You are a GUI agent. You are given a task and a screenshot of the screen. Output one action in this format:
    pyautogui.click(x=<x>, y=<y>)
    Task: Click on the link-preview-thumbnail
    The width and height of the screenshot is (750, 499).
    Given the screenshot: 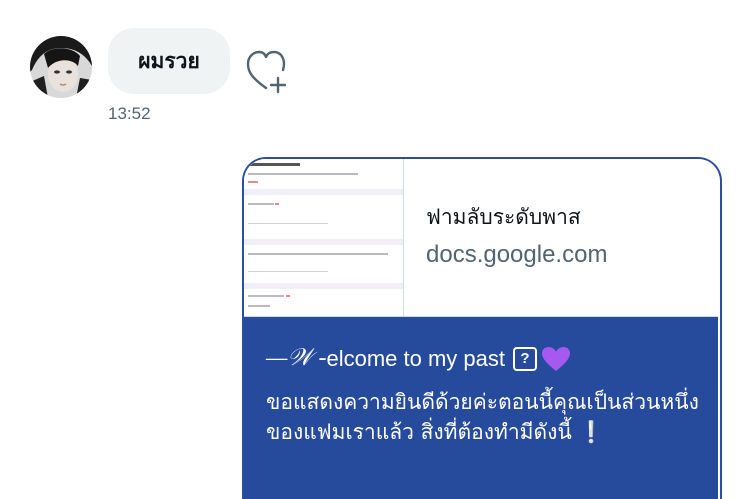 What is the action you would take?
    pyautogui.click(x=324, y=237)
    